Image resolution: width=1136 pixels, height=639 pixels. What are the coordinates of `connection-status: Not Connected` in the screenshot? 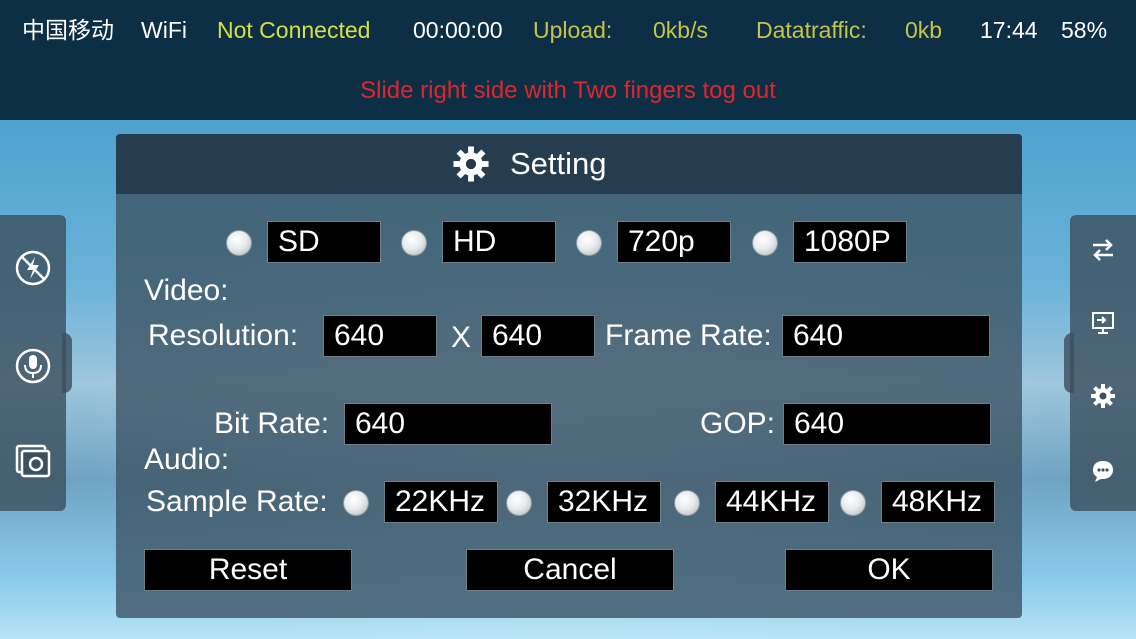 It's located at (294, 30).